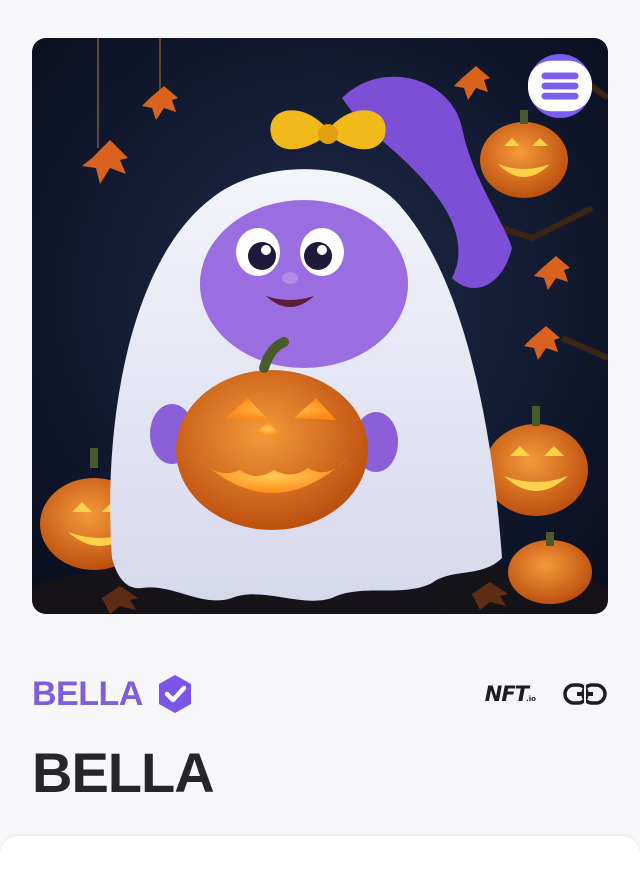 The width and height of the screenshot is (640, 876). Describe the element at coordinates (506, 694) in the screenshot. I see `nftio-logo-text: NFT` at that location.